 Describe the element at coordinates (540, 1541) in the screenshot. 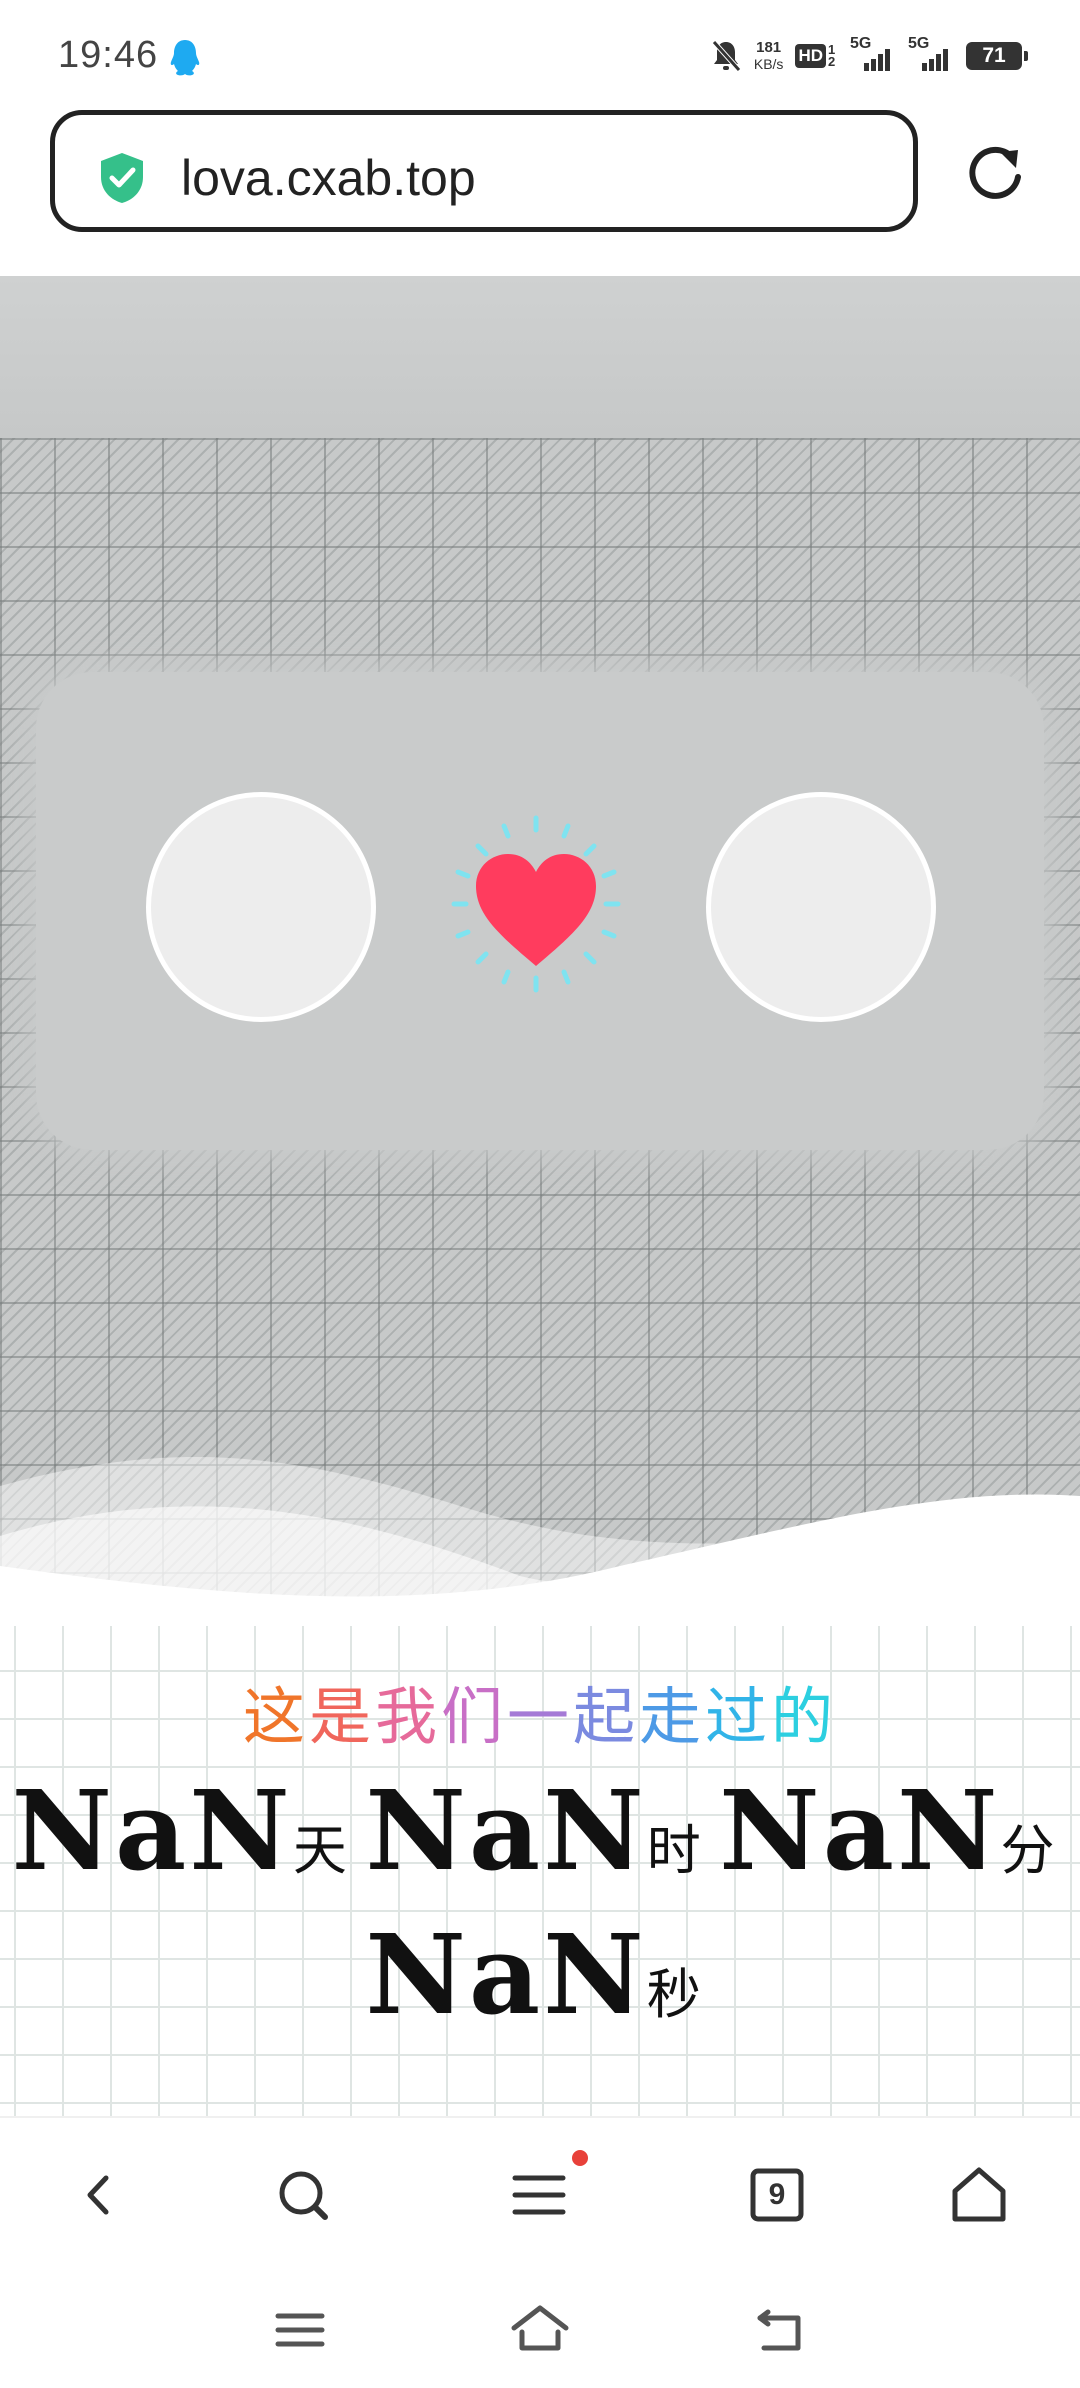

I see `wave-divider` at that location.